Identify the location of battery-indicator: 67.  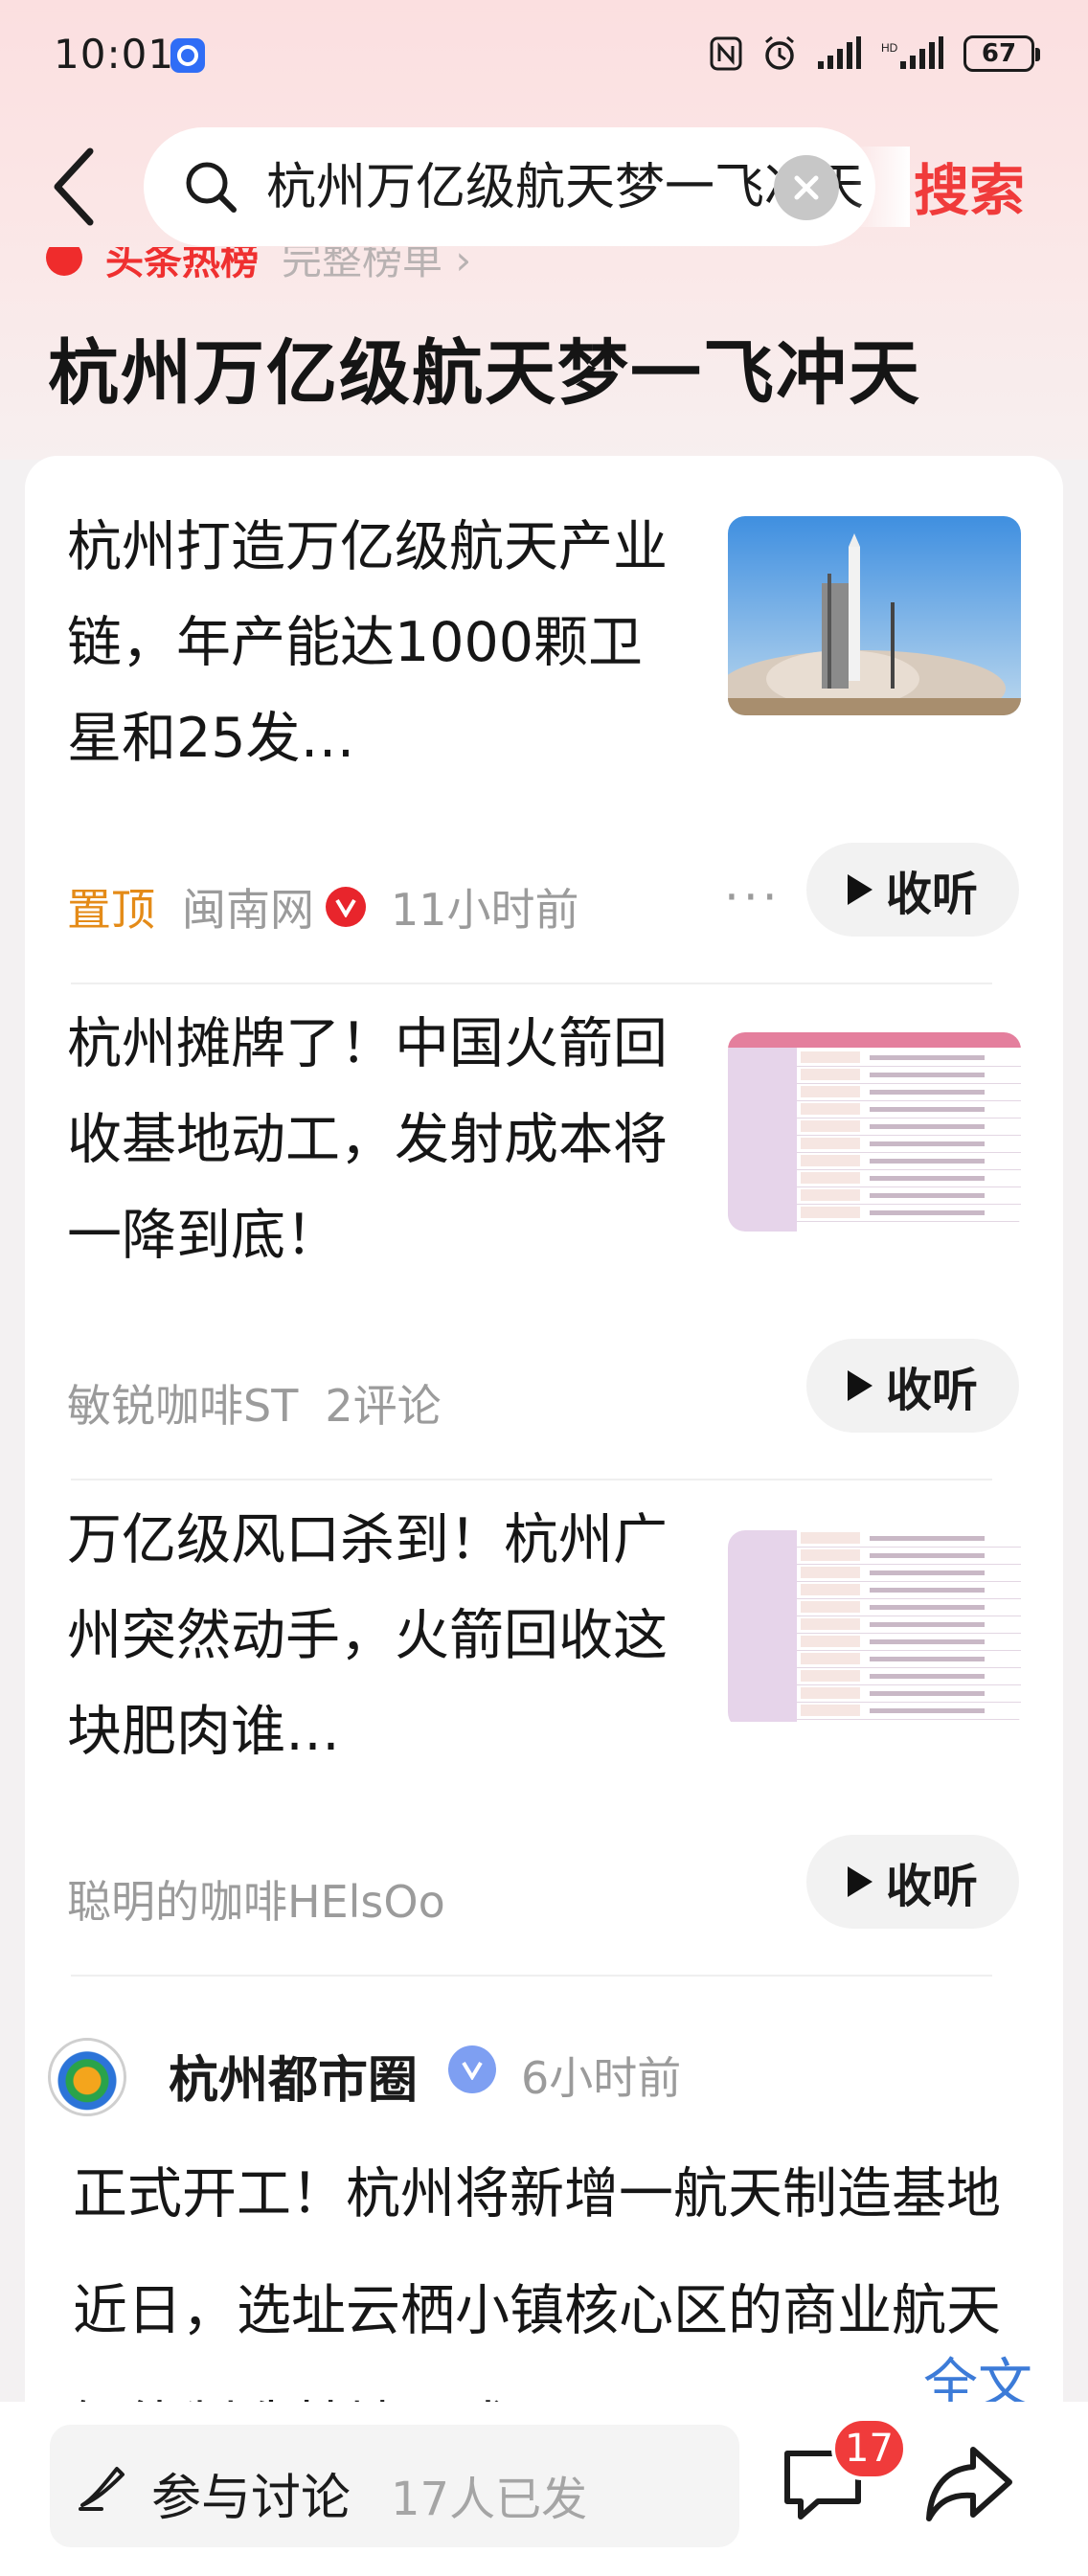
(1002, 53).